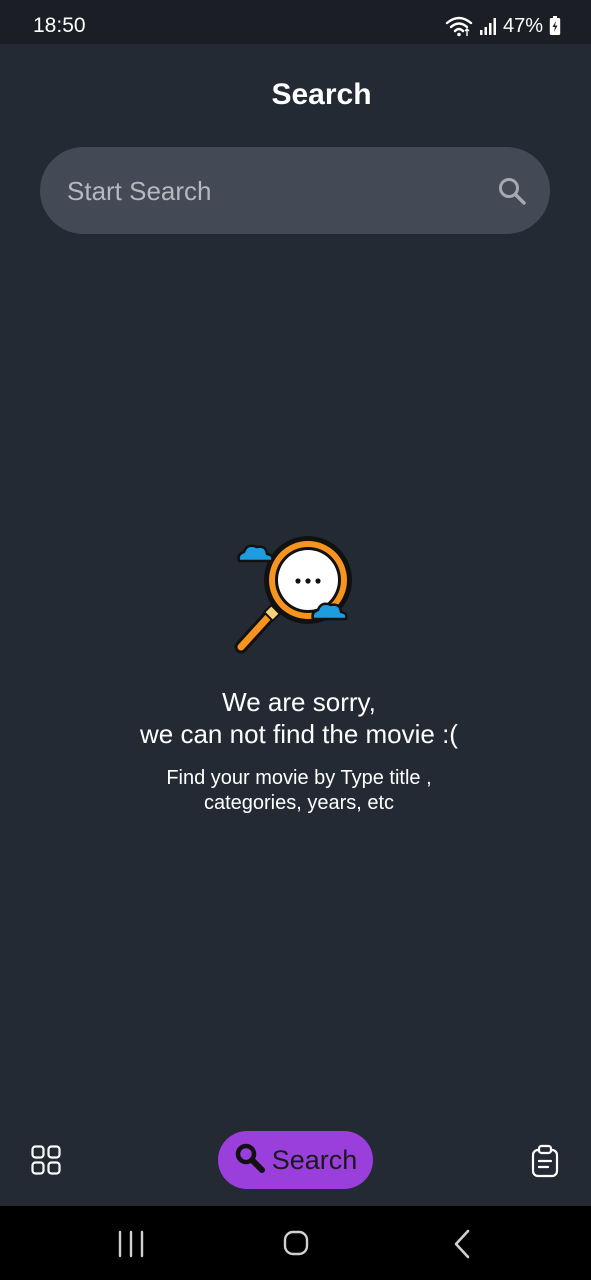 Image resolution: width=591 pixels, height=1280 pixels. I want to click on page-title: Search, so click(321, 94).